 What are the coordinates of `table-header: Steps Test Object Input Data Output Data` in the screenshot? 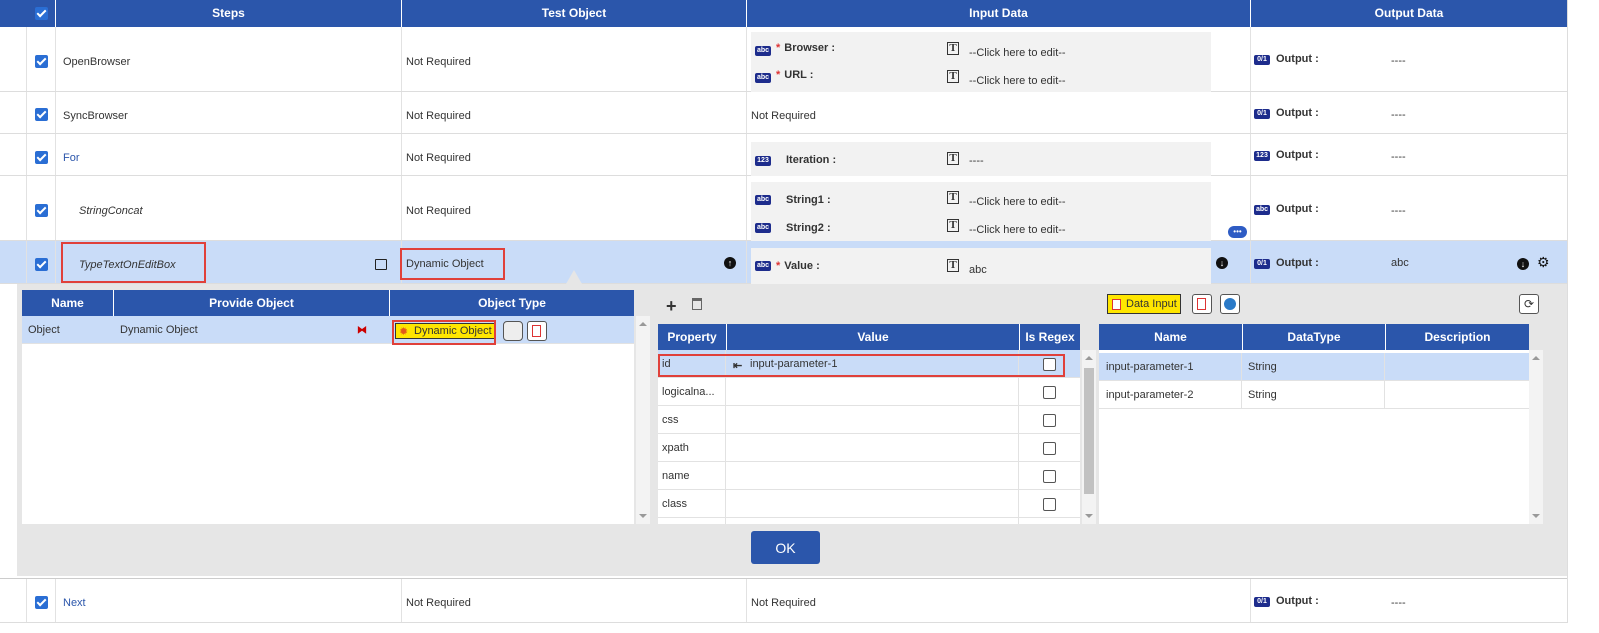 It's located at (783, 13).